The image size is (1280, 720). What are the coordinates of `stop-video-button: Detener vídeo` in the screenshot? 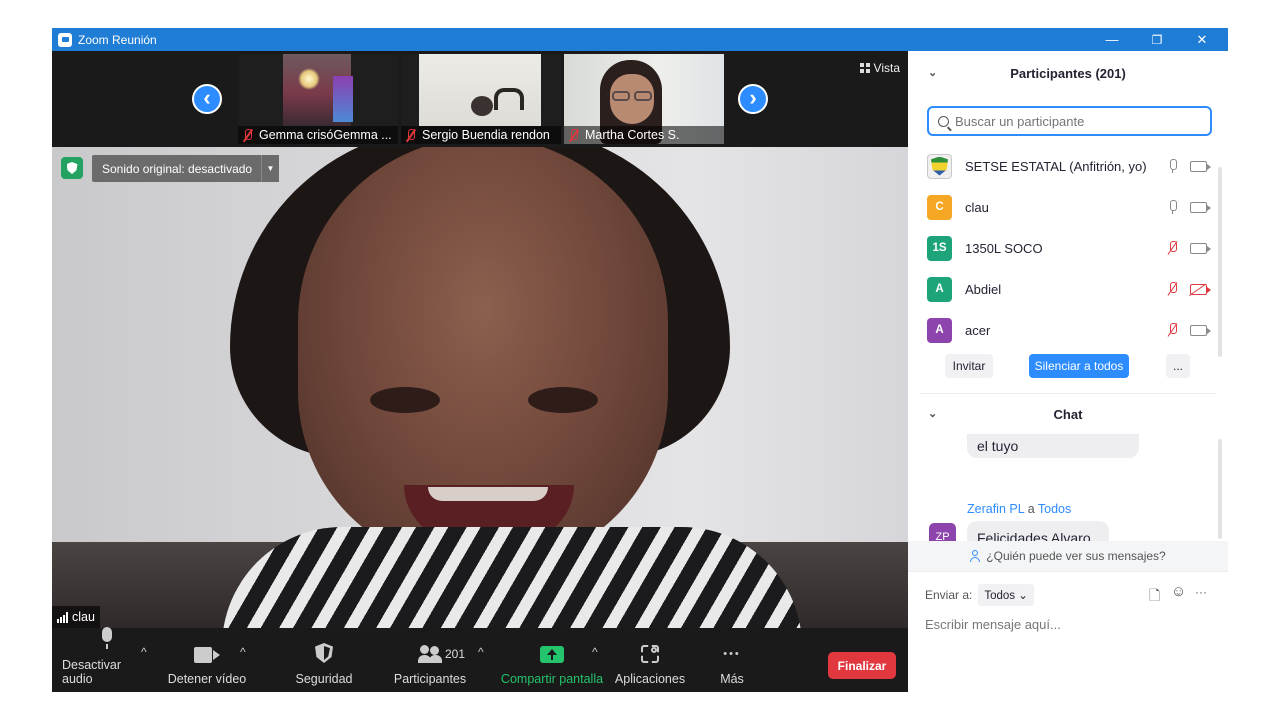 It's located at (207, 660).